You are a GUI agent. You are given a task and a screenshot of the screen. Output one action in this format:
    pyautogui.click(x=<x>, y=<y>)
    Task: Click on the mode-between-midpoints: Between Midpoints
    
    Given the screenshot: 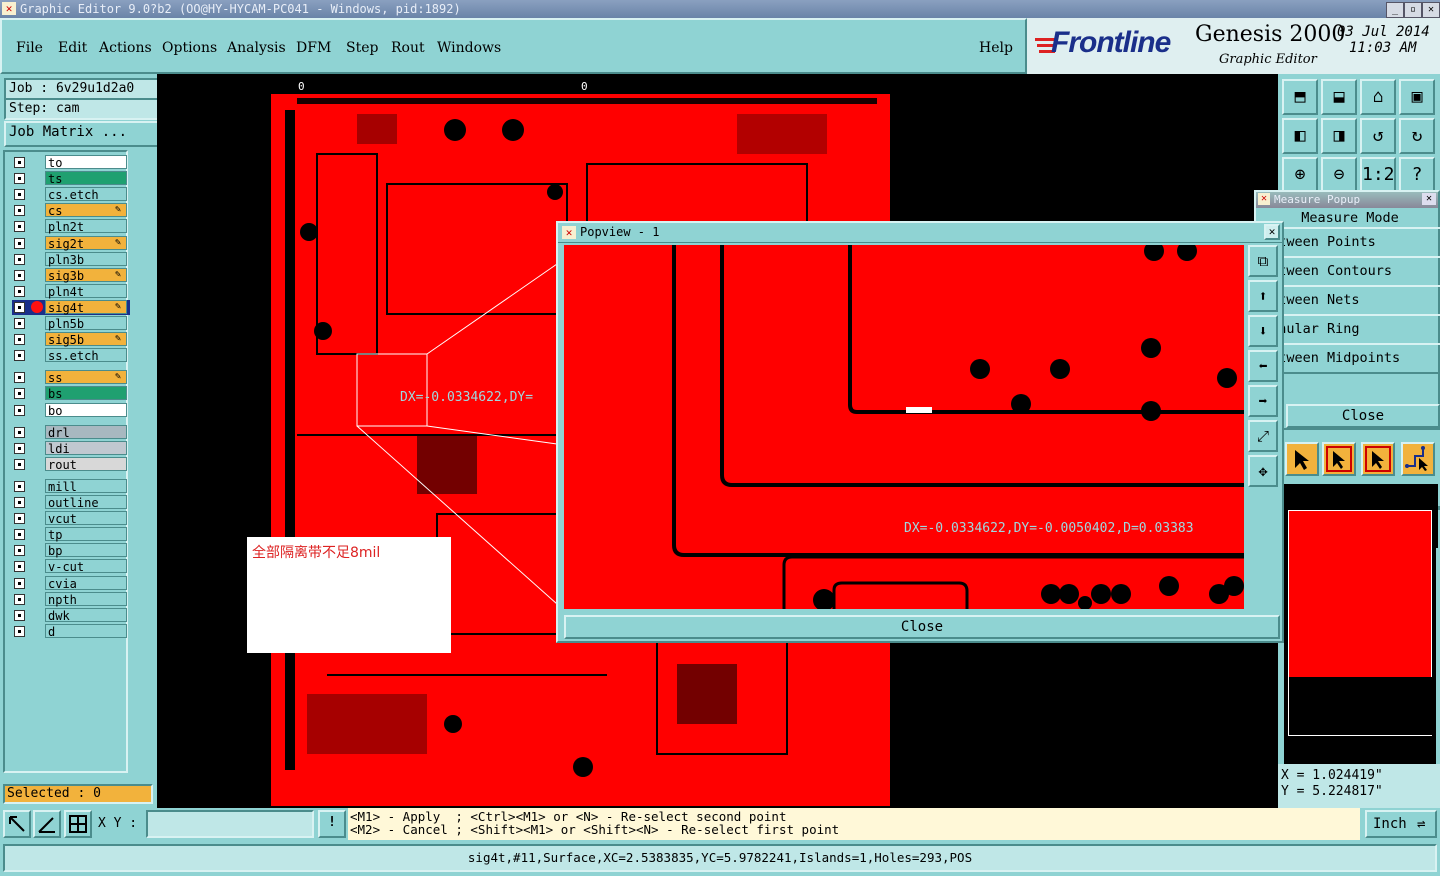 What is the action you would take?
    pyautogui.click(x=1350, y=358)
    